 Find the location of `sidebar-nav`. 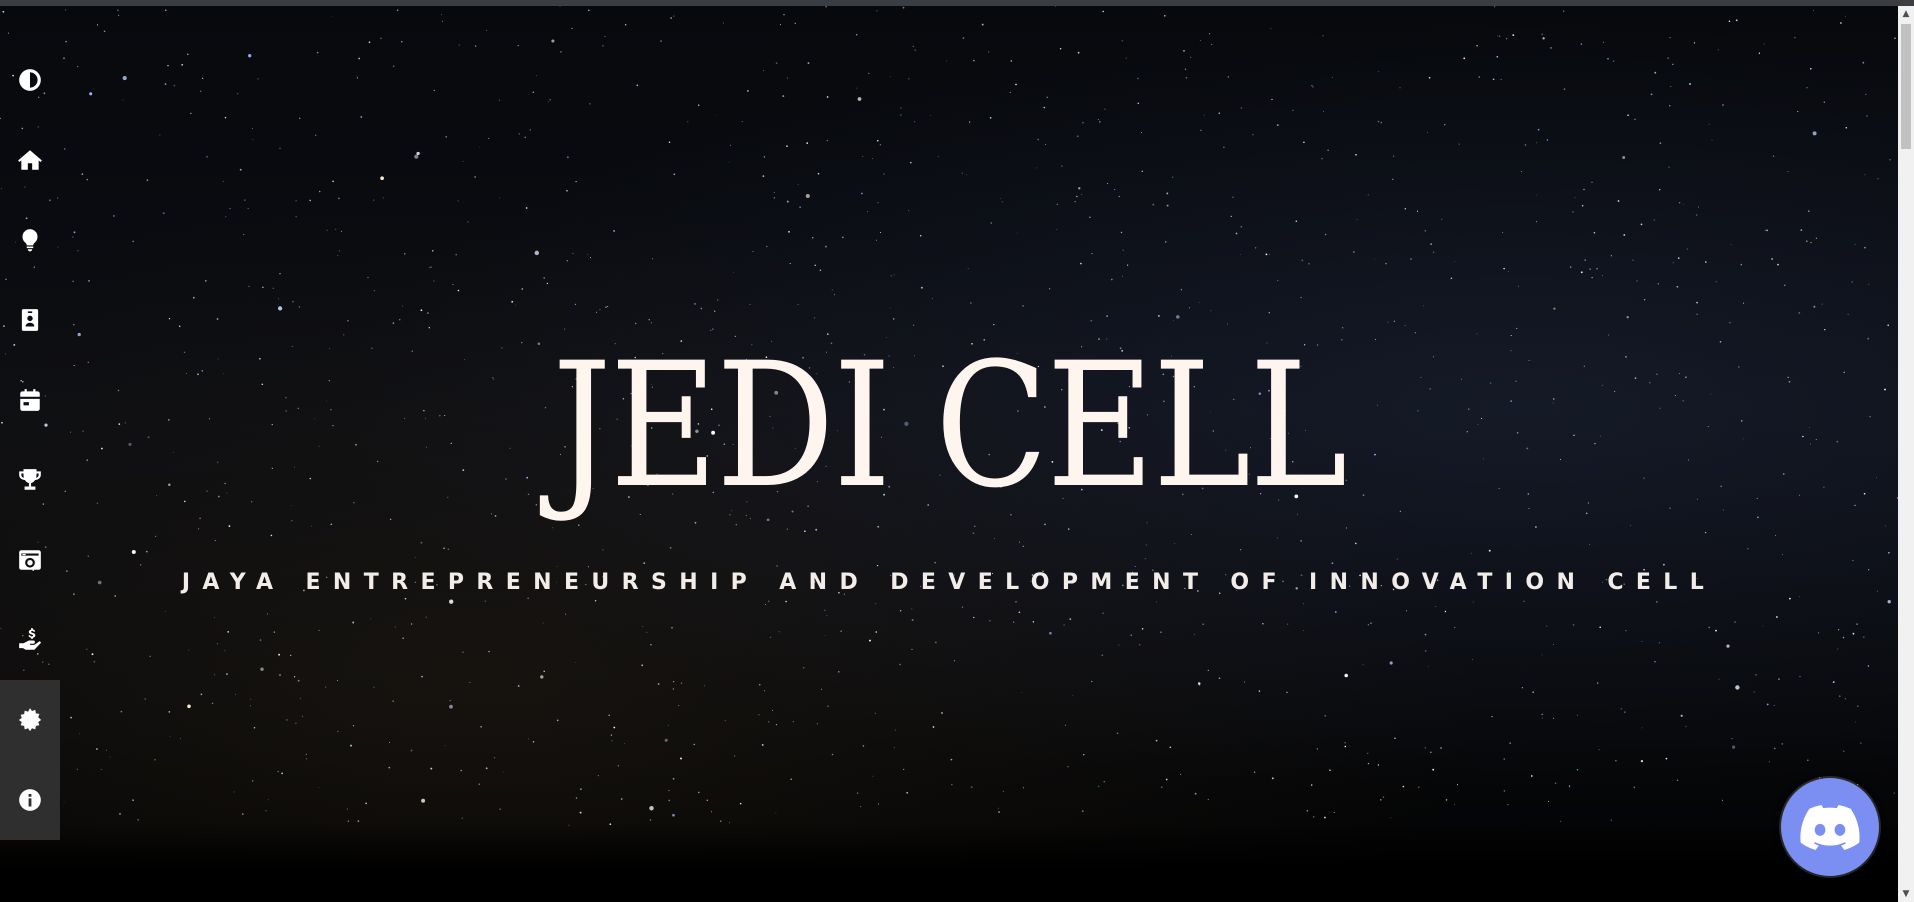

sidebar-nav is located at coordinates (30, 440).